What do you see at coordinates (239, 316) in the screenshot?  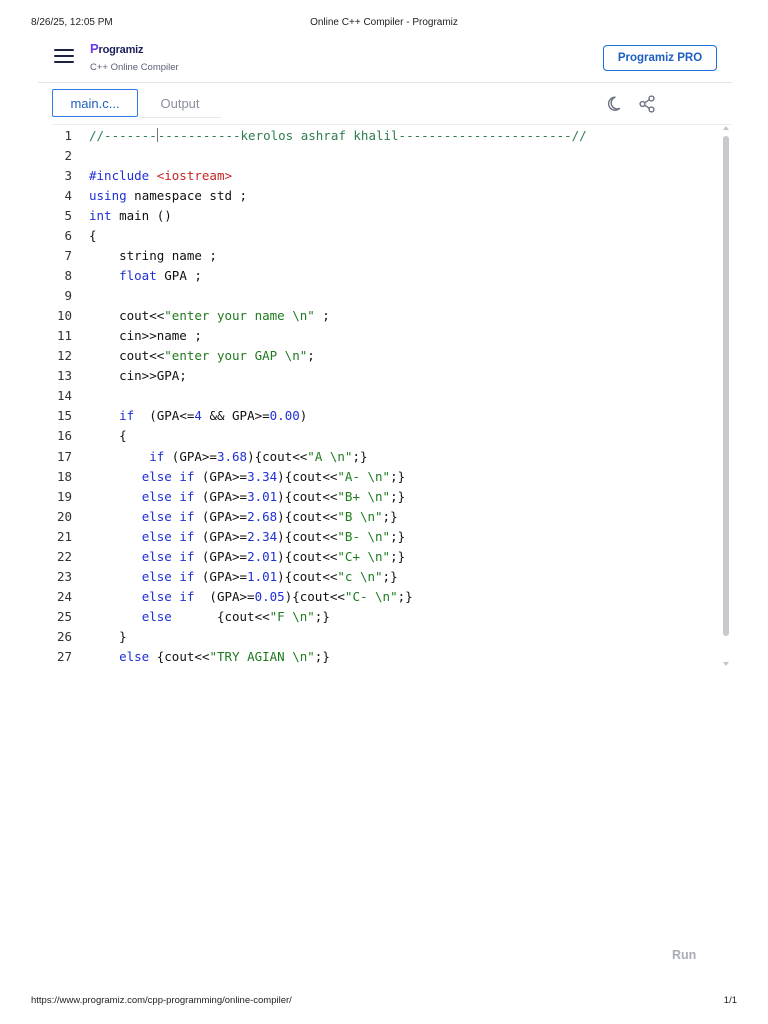 I see `code-token: "enter your name \n"` at bounding box center [239, 316].